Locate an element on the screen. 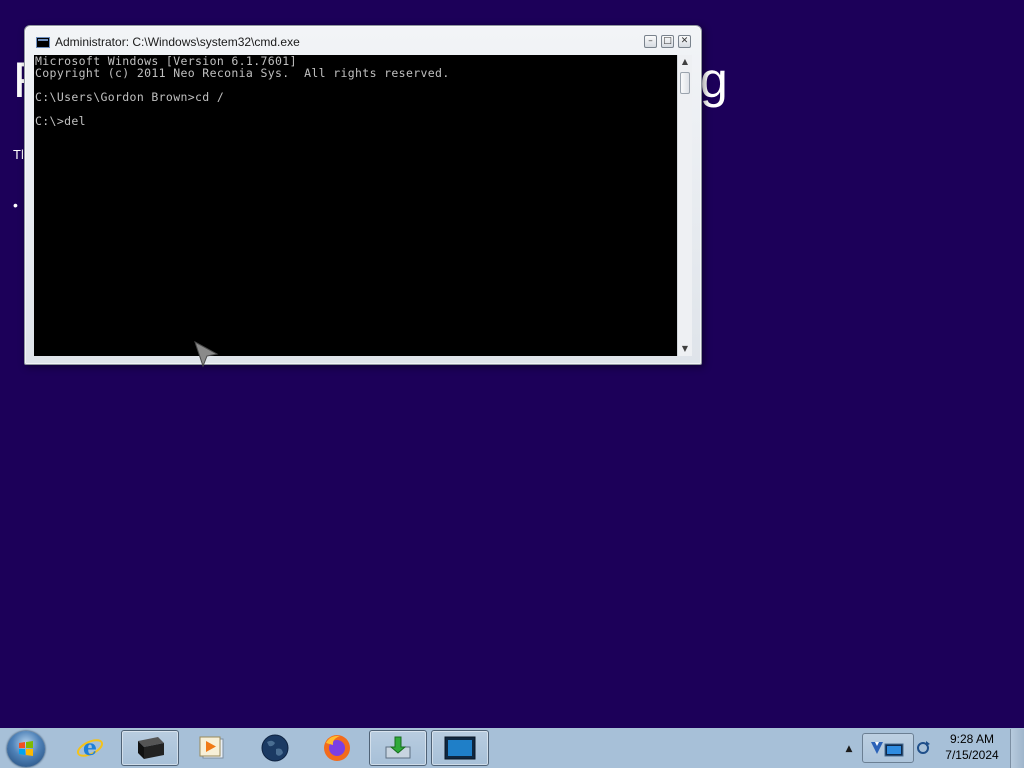  globe-icon is located at coordinates (275, 748).